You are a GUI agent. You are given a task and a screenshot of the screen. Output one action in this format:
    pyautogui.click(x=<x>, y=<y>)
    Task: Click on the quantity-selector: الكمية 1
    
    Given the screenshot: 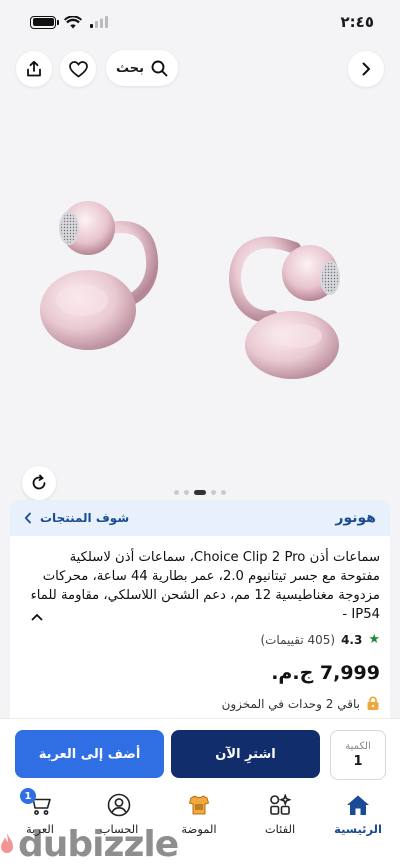 What is the action you would take?
    pyautogui.click(x=358, y=755)
    